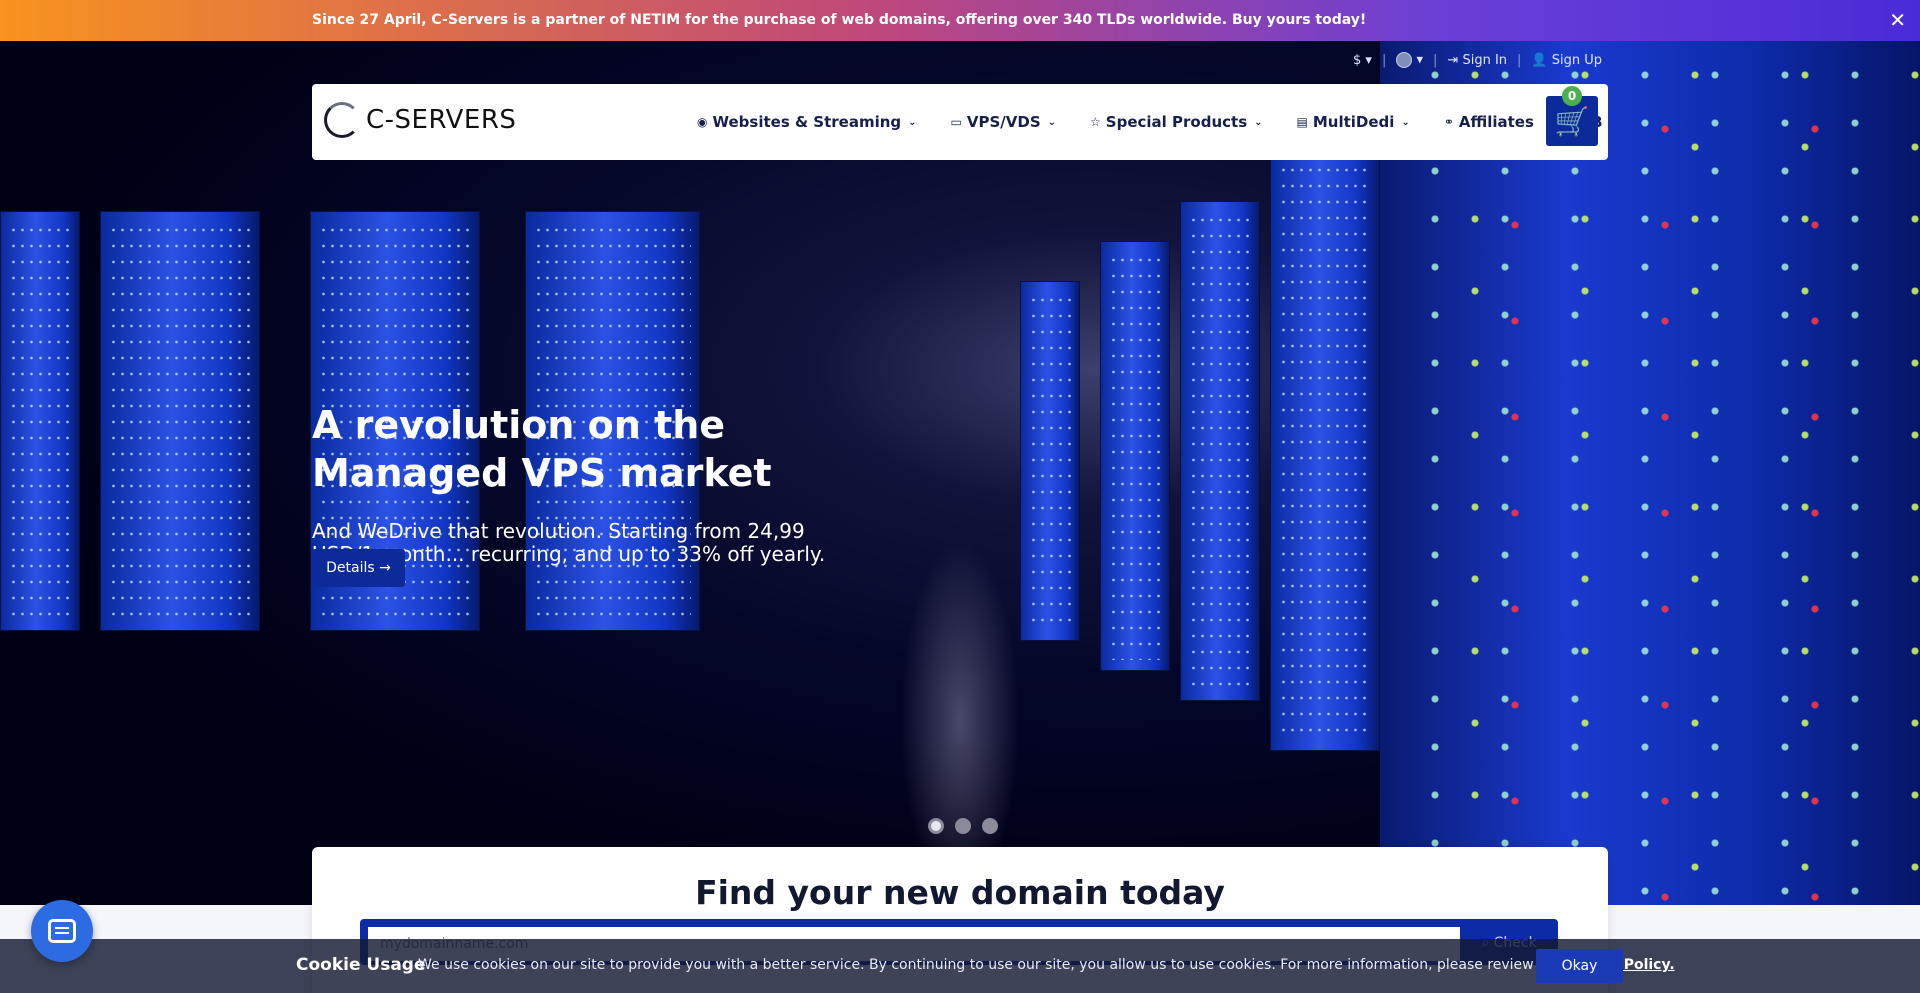 This screenshot has height=993, width=1920. I want to click on utility-bar: $ ▾ | ▾ | ⇥ Sign In | 👤 Sign Up, so click(1477, 60).